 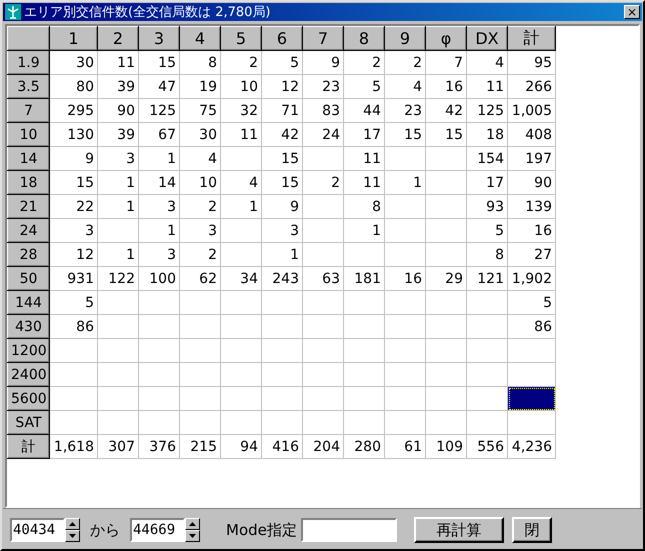 What do you see at coordinates (159, 134) in the screenshot?
I see `table-cell: 67` at bounding box center [159, 134].